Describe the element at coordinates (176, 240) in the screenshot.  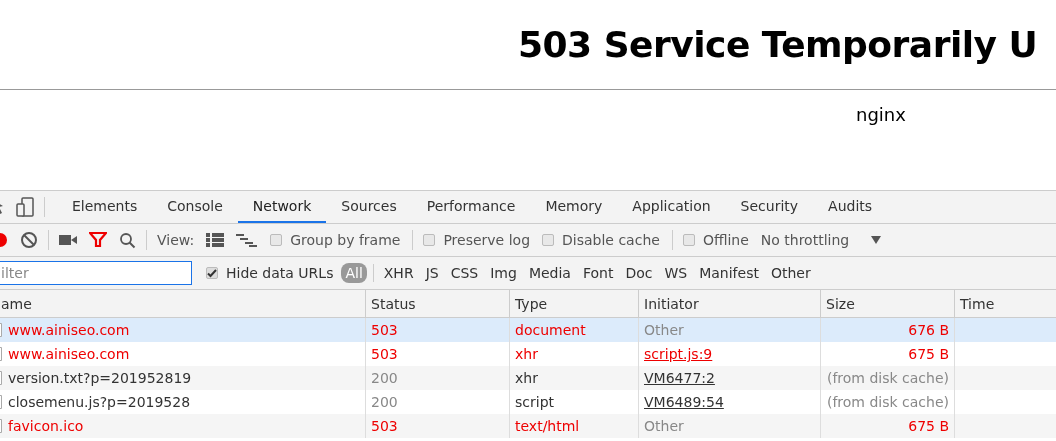
I see `view-label: View:` at that location.